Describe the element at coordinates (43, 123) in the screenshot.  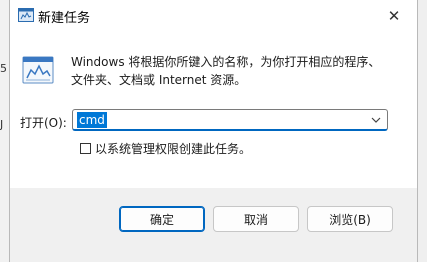
I see `open-label: 打开(O):` at that location.